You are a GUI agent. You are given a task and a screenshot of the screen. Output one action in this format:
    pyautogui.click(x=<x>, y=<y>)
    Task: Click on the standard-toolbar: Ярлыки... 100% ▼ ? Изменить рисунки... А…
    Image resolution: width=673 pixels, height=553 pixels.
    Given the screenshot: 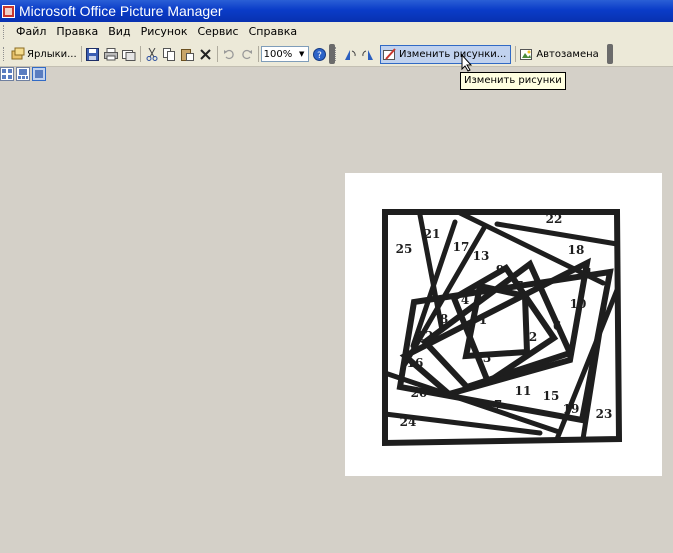 What is the action you would take?
    pyautogui.click(x=336, y=54)
    